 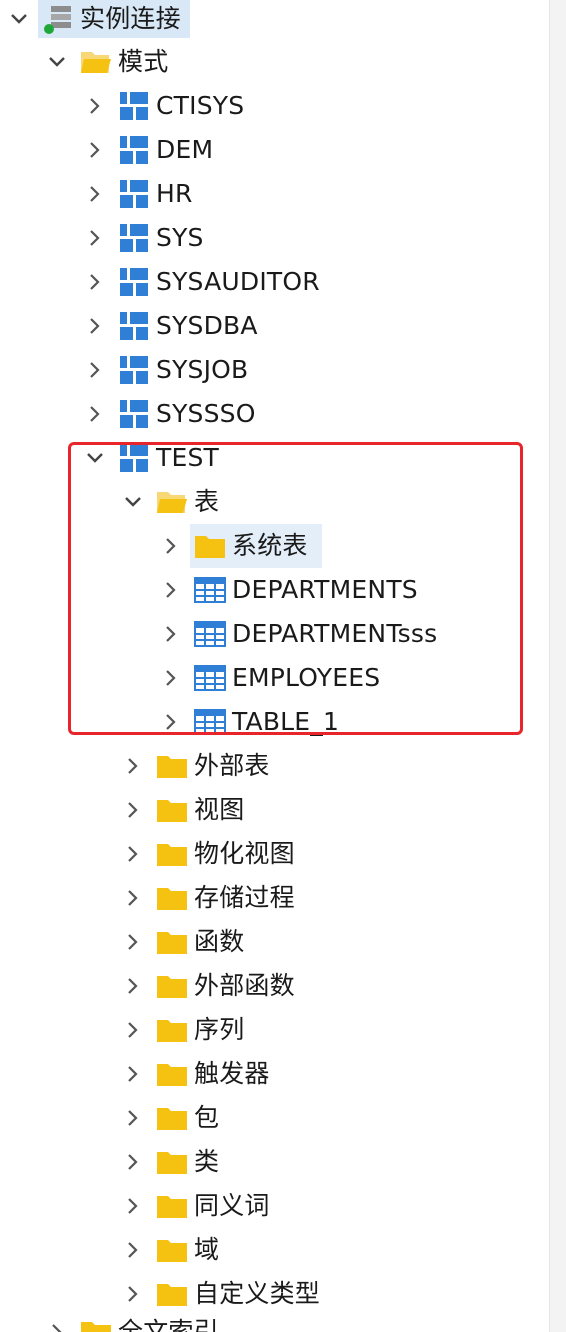 What do you see at coordinates (174, 193) in the screenshot?
I see `schema-label: HR` at bounding box center [174, 193].